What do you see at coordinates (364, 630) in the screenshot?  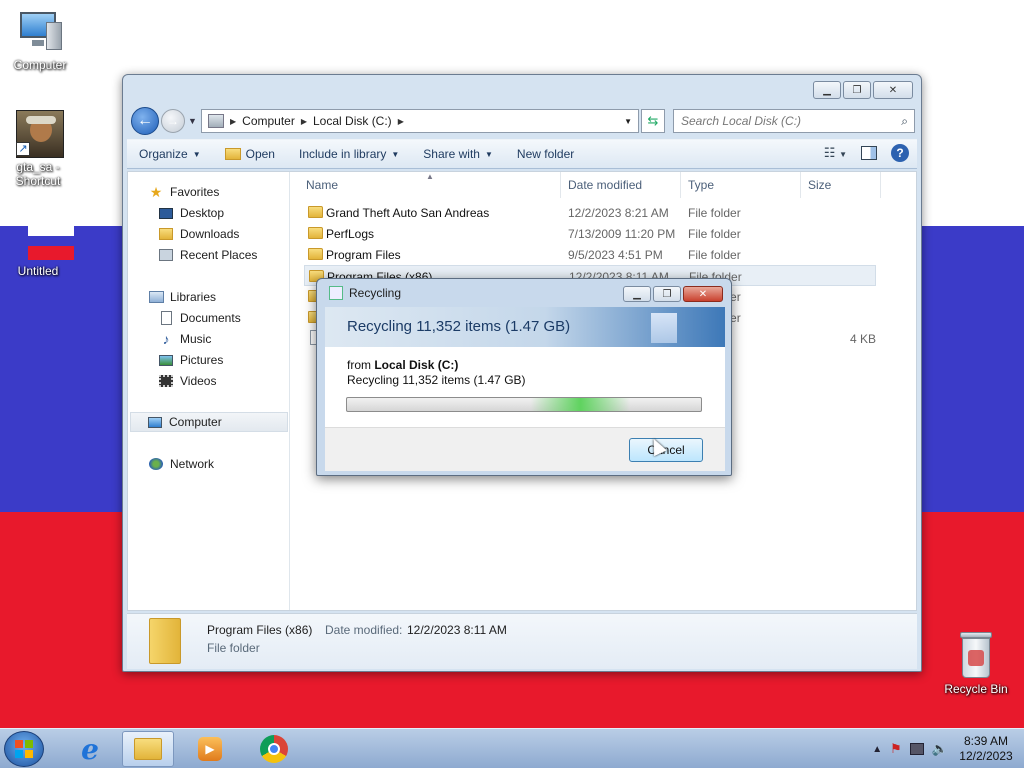 I see `details-date-label: Date modified:` at bounding box center [364, 630].